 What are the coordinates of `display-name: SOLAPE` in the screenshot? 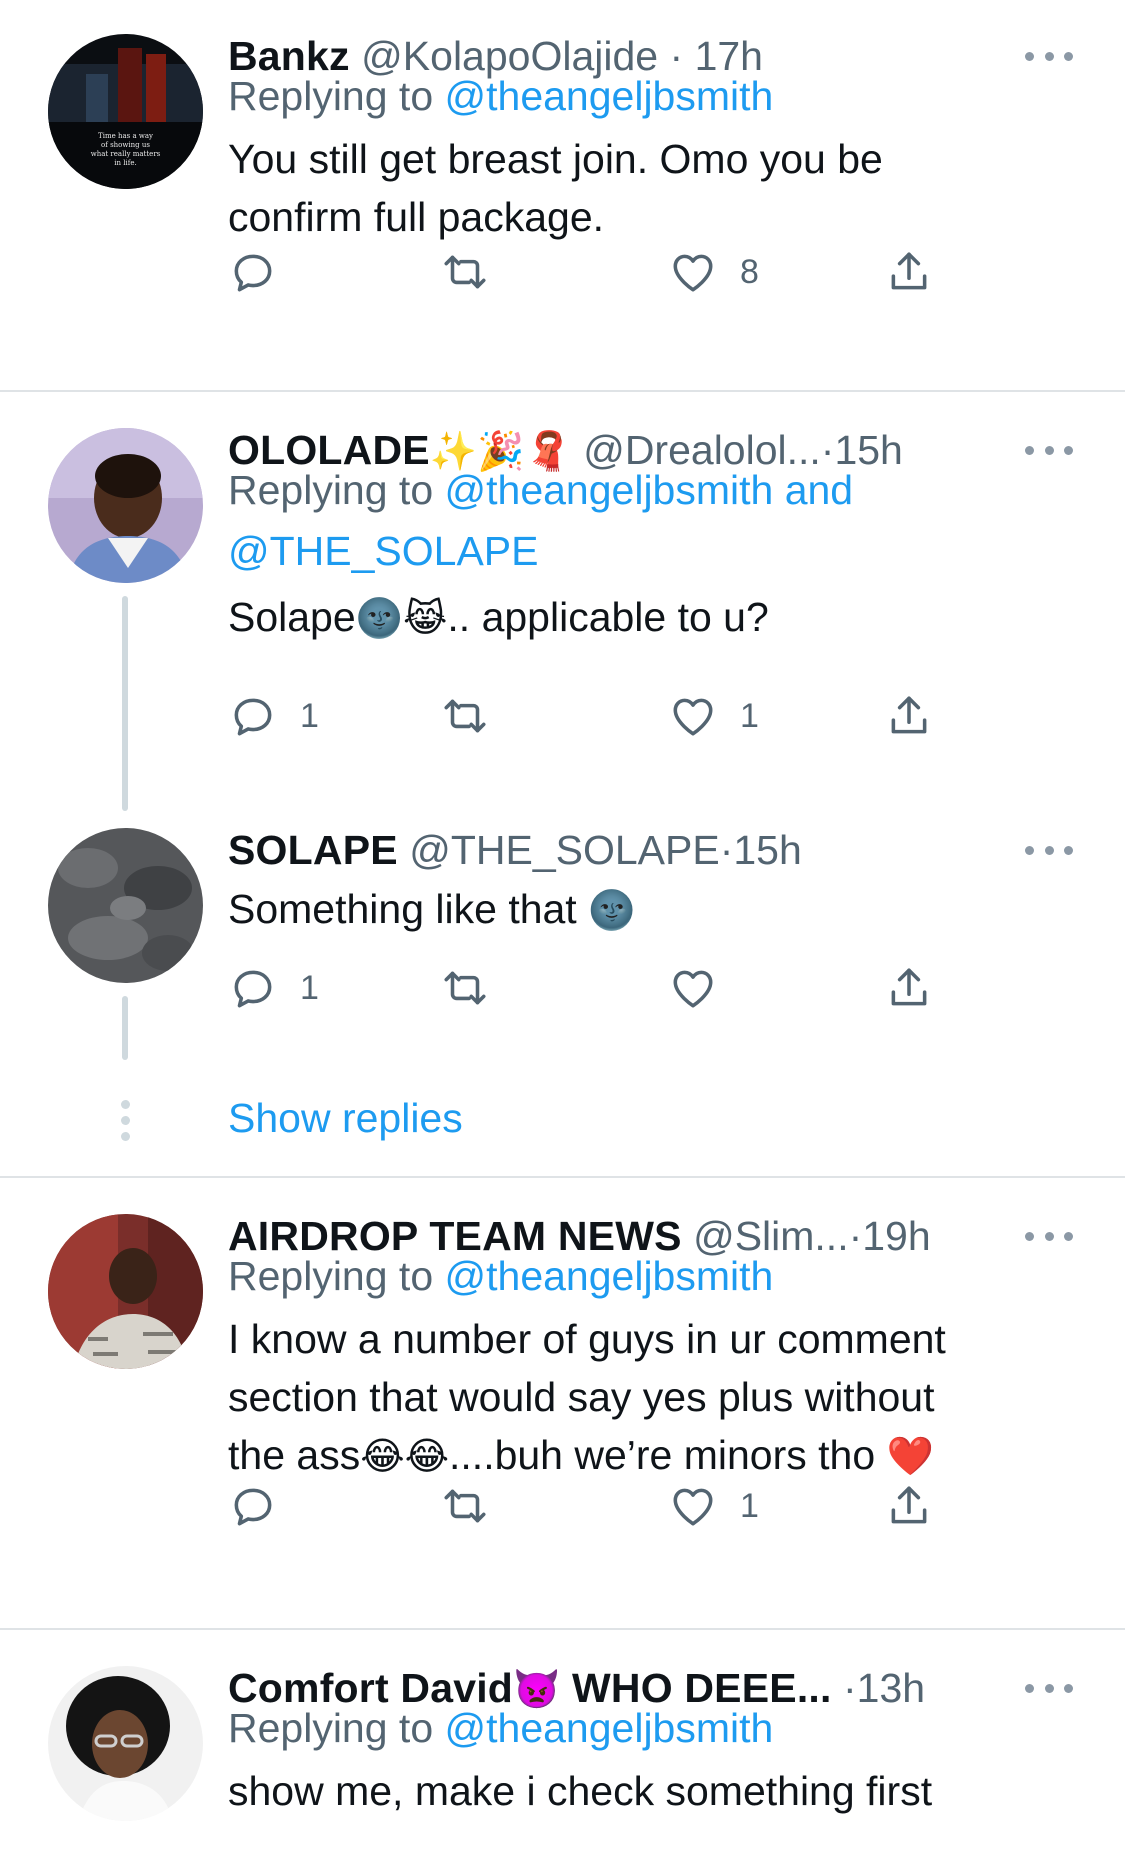 It's located at (313, 850).